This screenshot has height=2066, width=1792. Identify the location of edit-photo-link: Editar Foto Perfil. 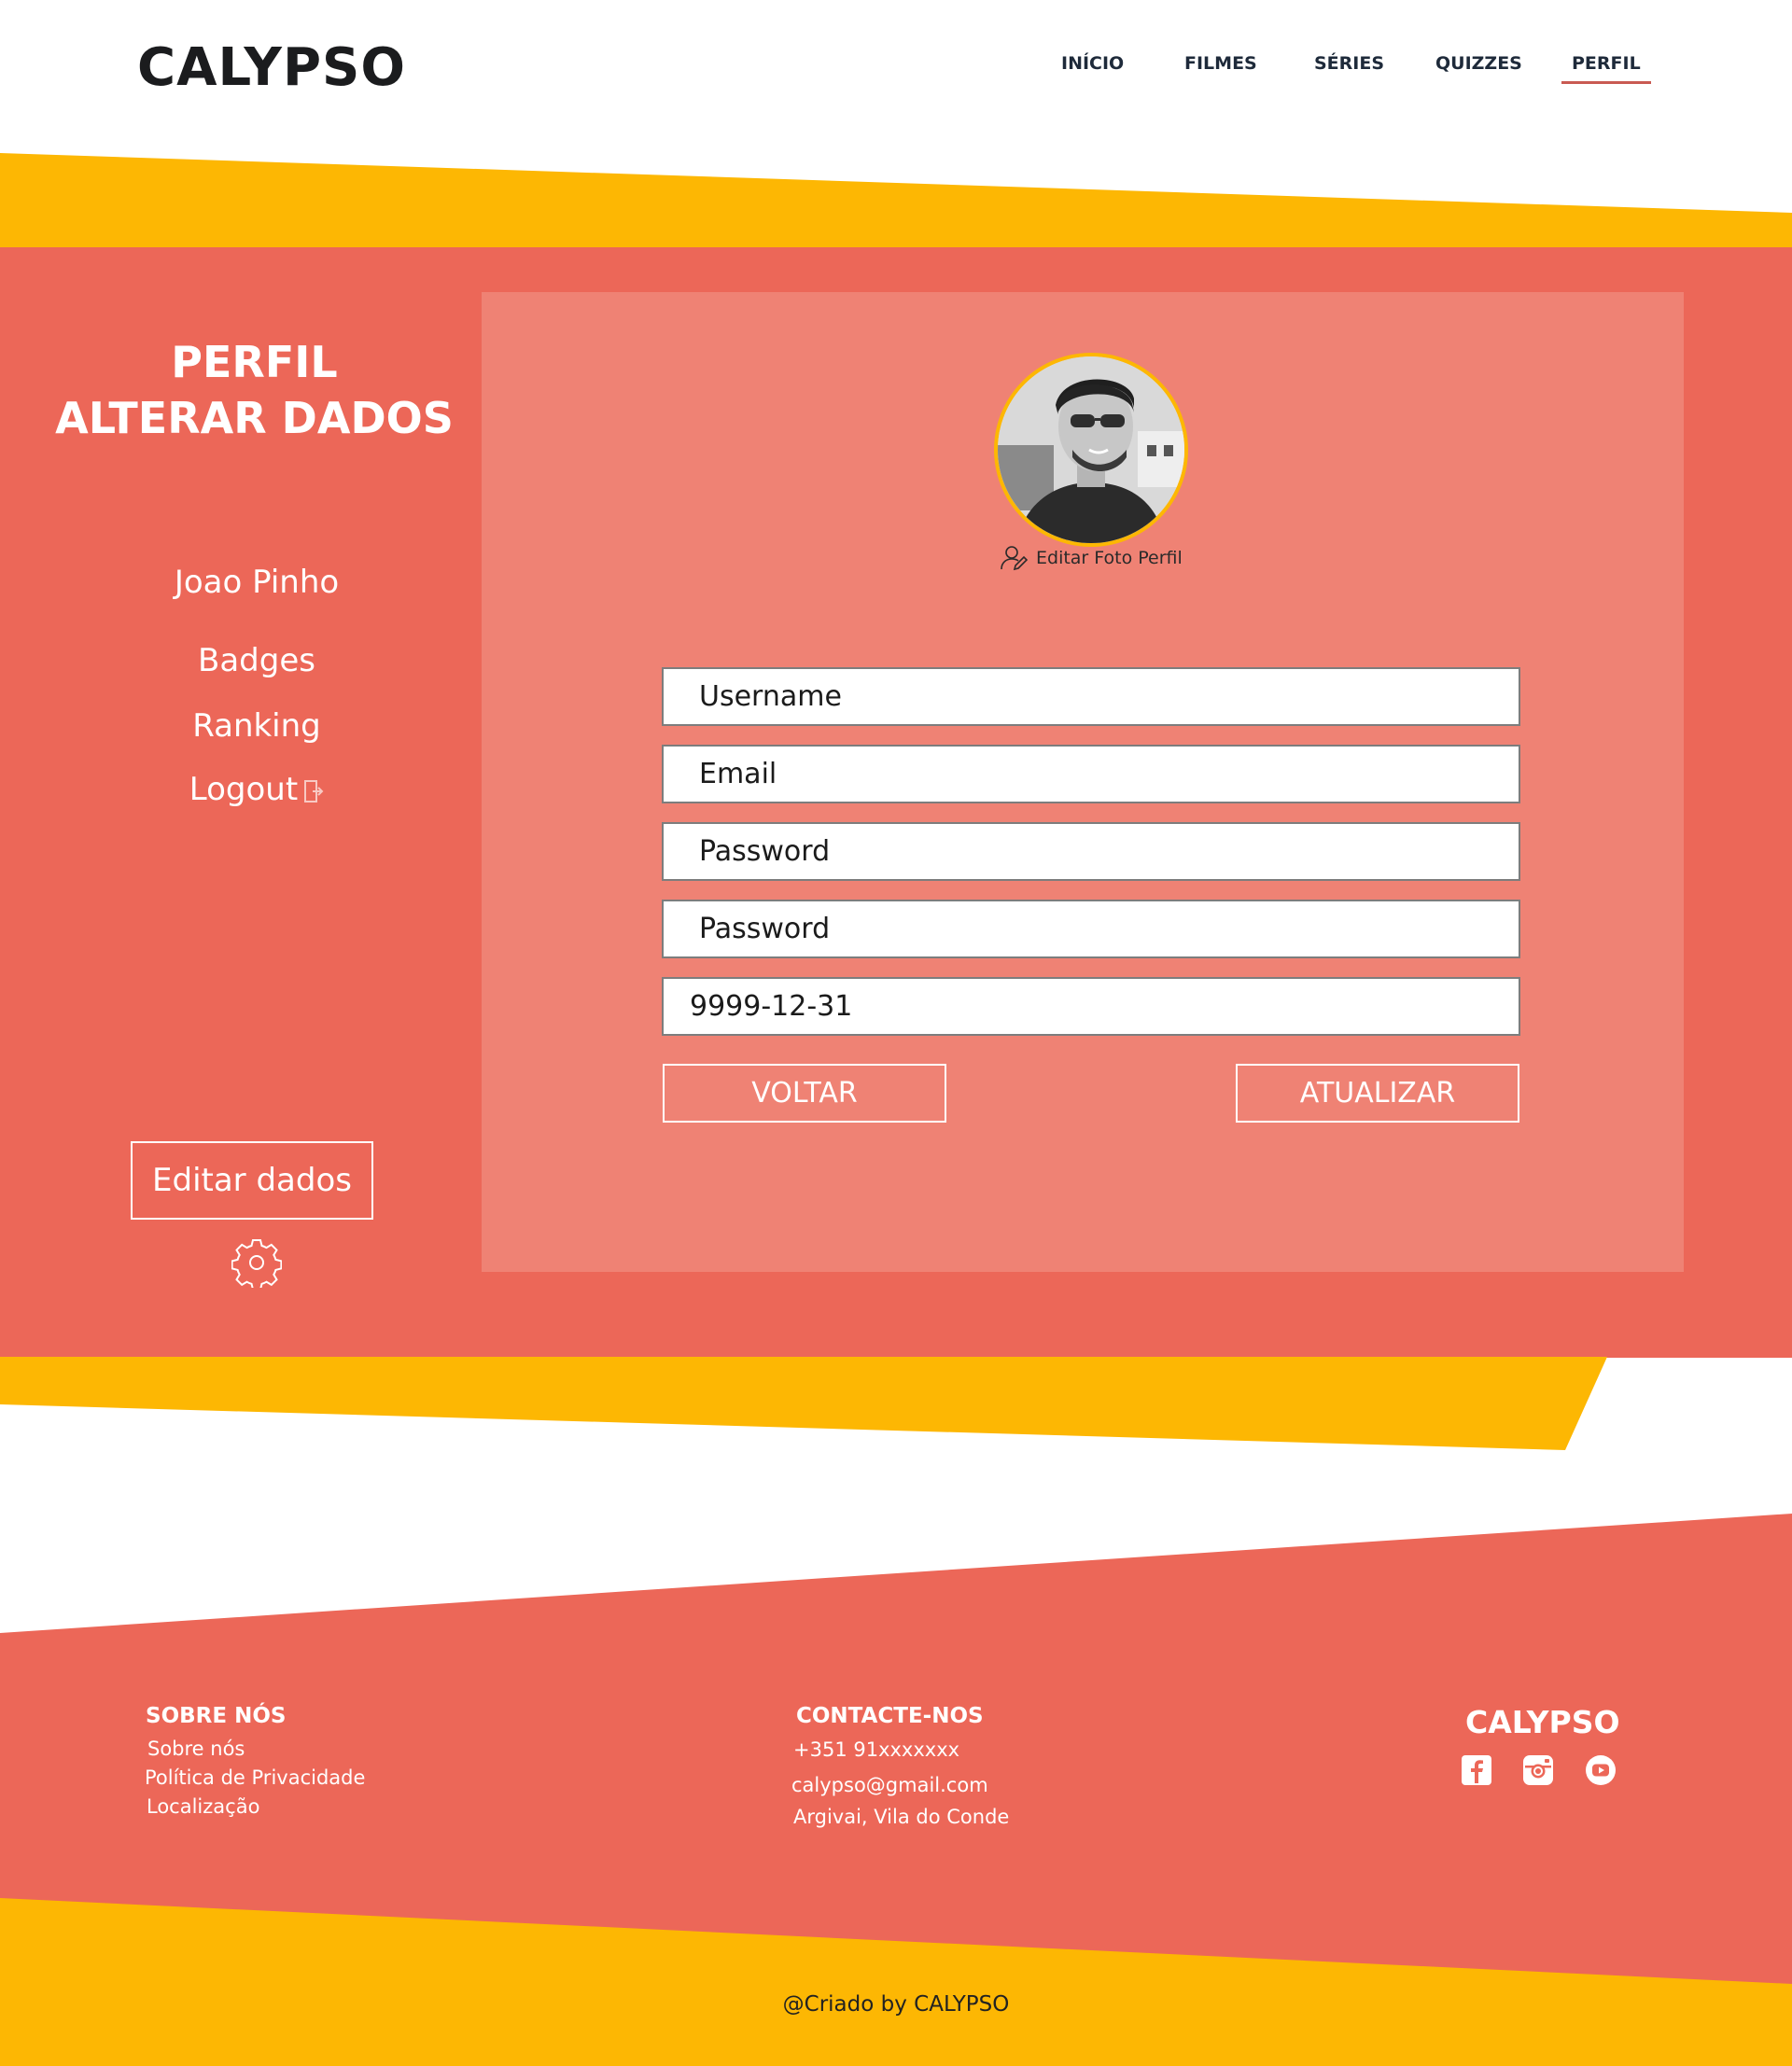
(1092, 558).